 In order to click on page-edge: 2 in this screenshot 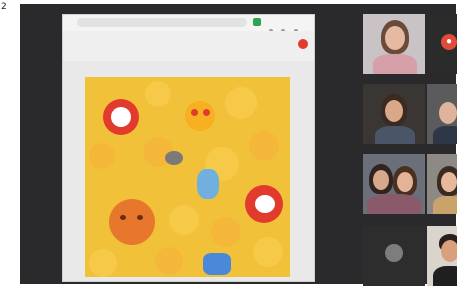, I will do `click(4, 145)`.